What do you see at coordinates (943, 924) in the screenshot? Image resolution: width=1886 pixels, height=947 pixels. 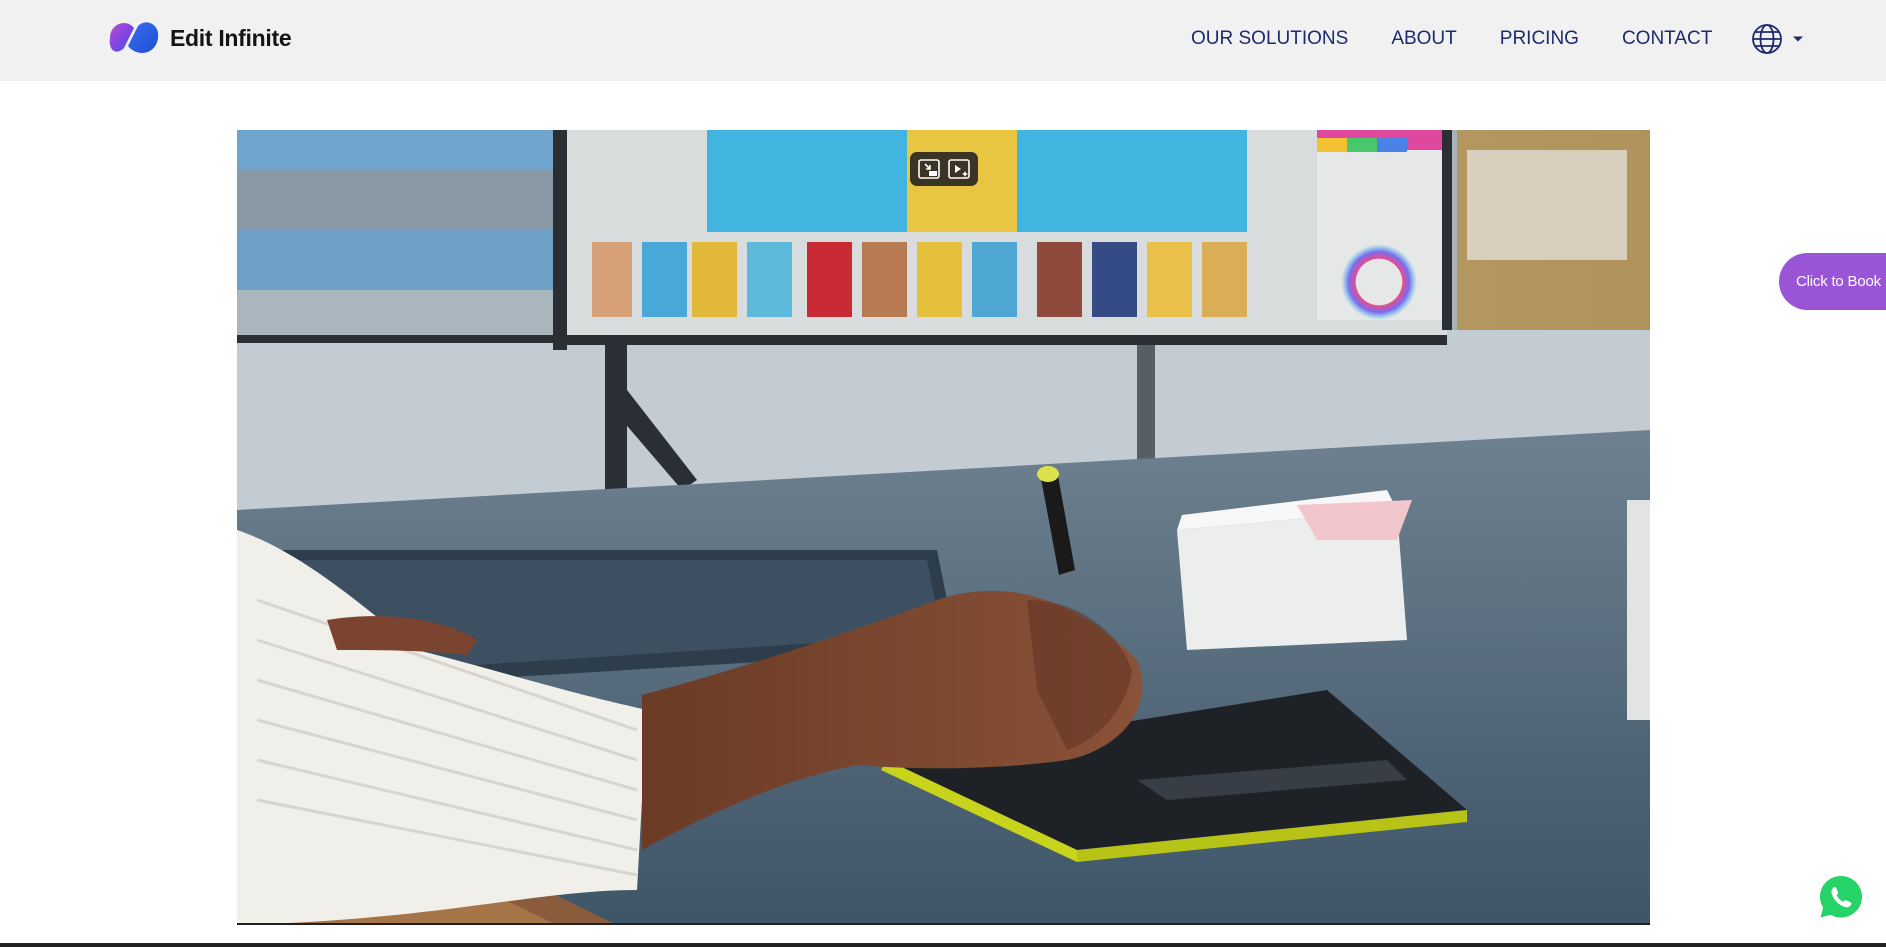 I see `video-bottom-edge` at bounding box center [943, 924].